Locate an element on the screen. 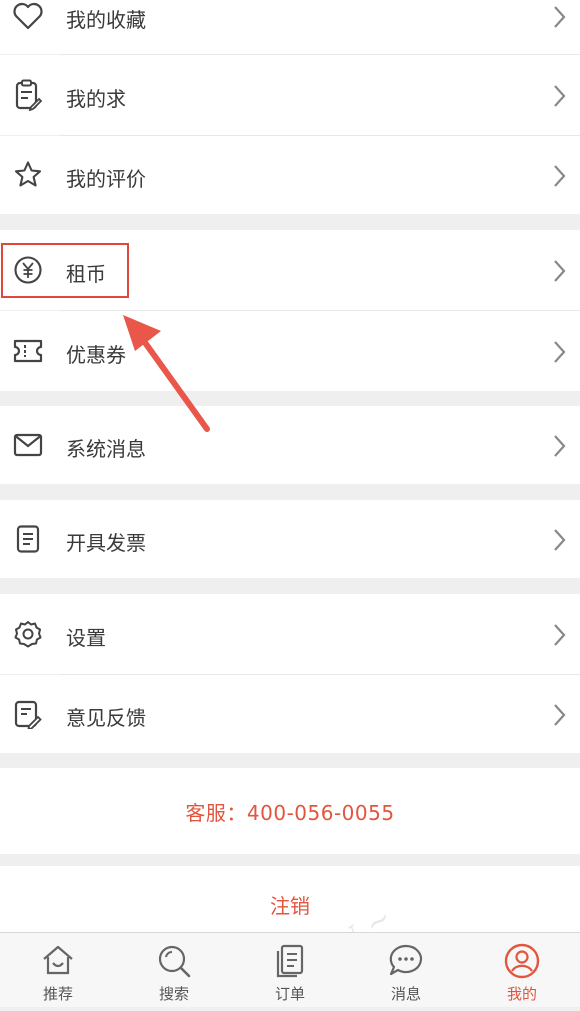 Image resolution: width=580 pixels, height=1011 pixels. home-icon is located at coordinates (58, 960).